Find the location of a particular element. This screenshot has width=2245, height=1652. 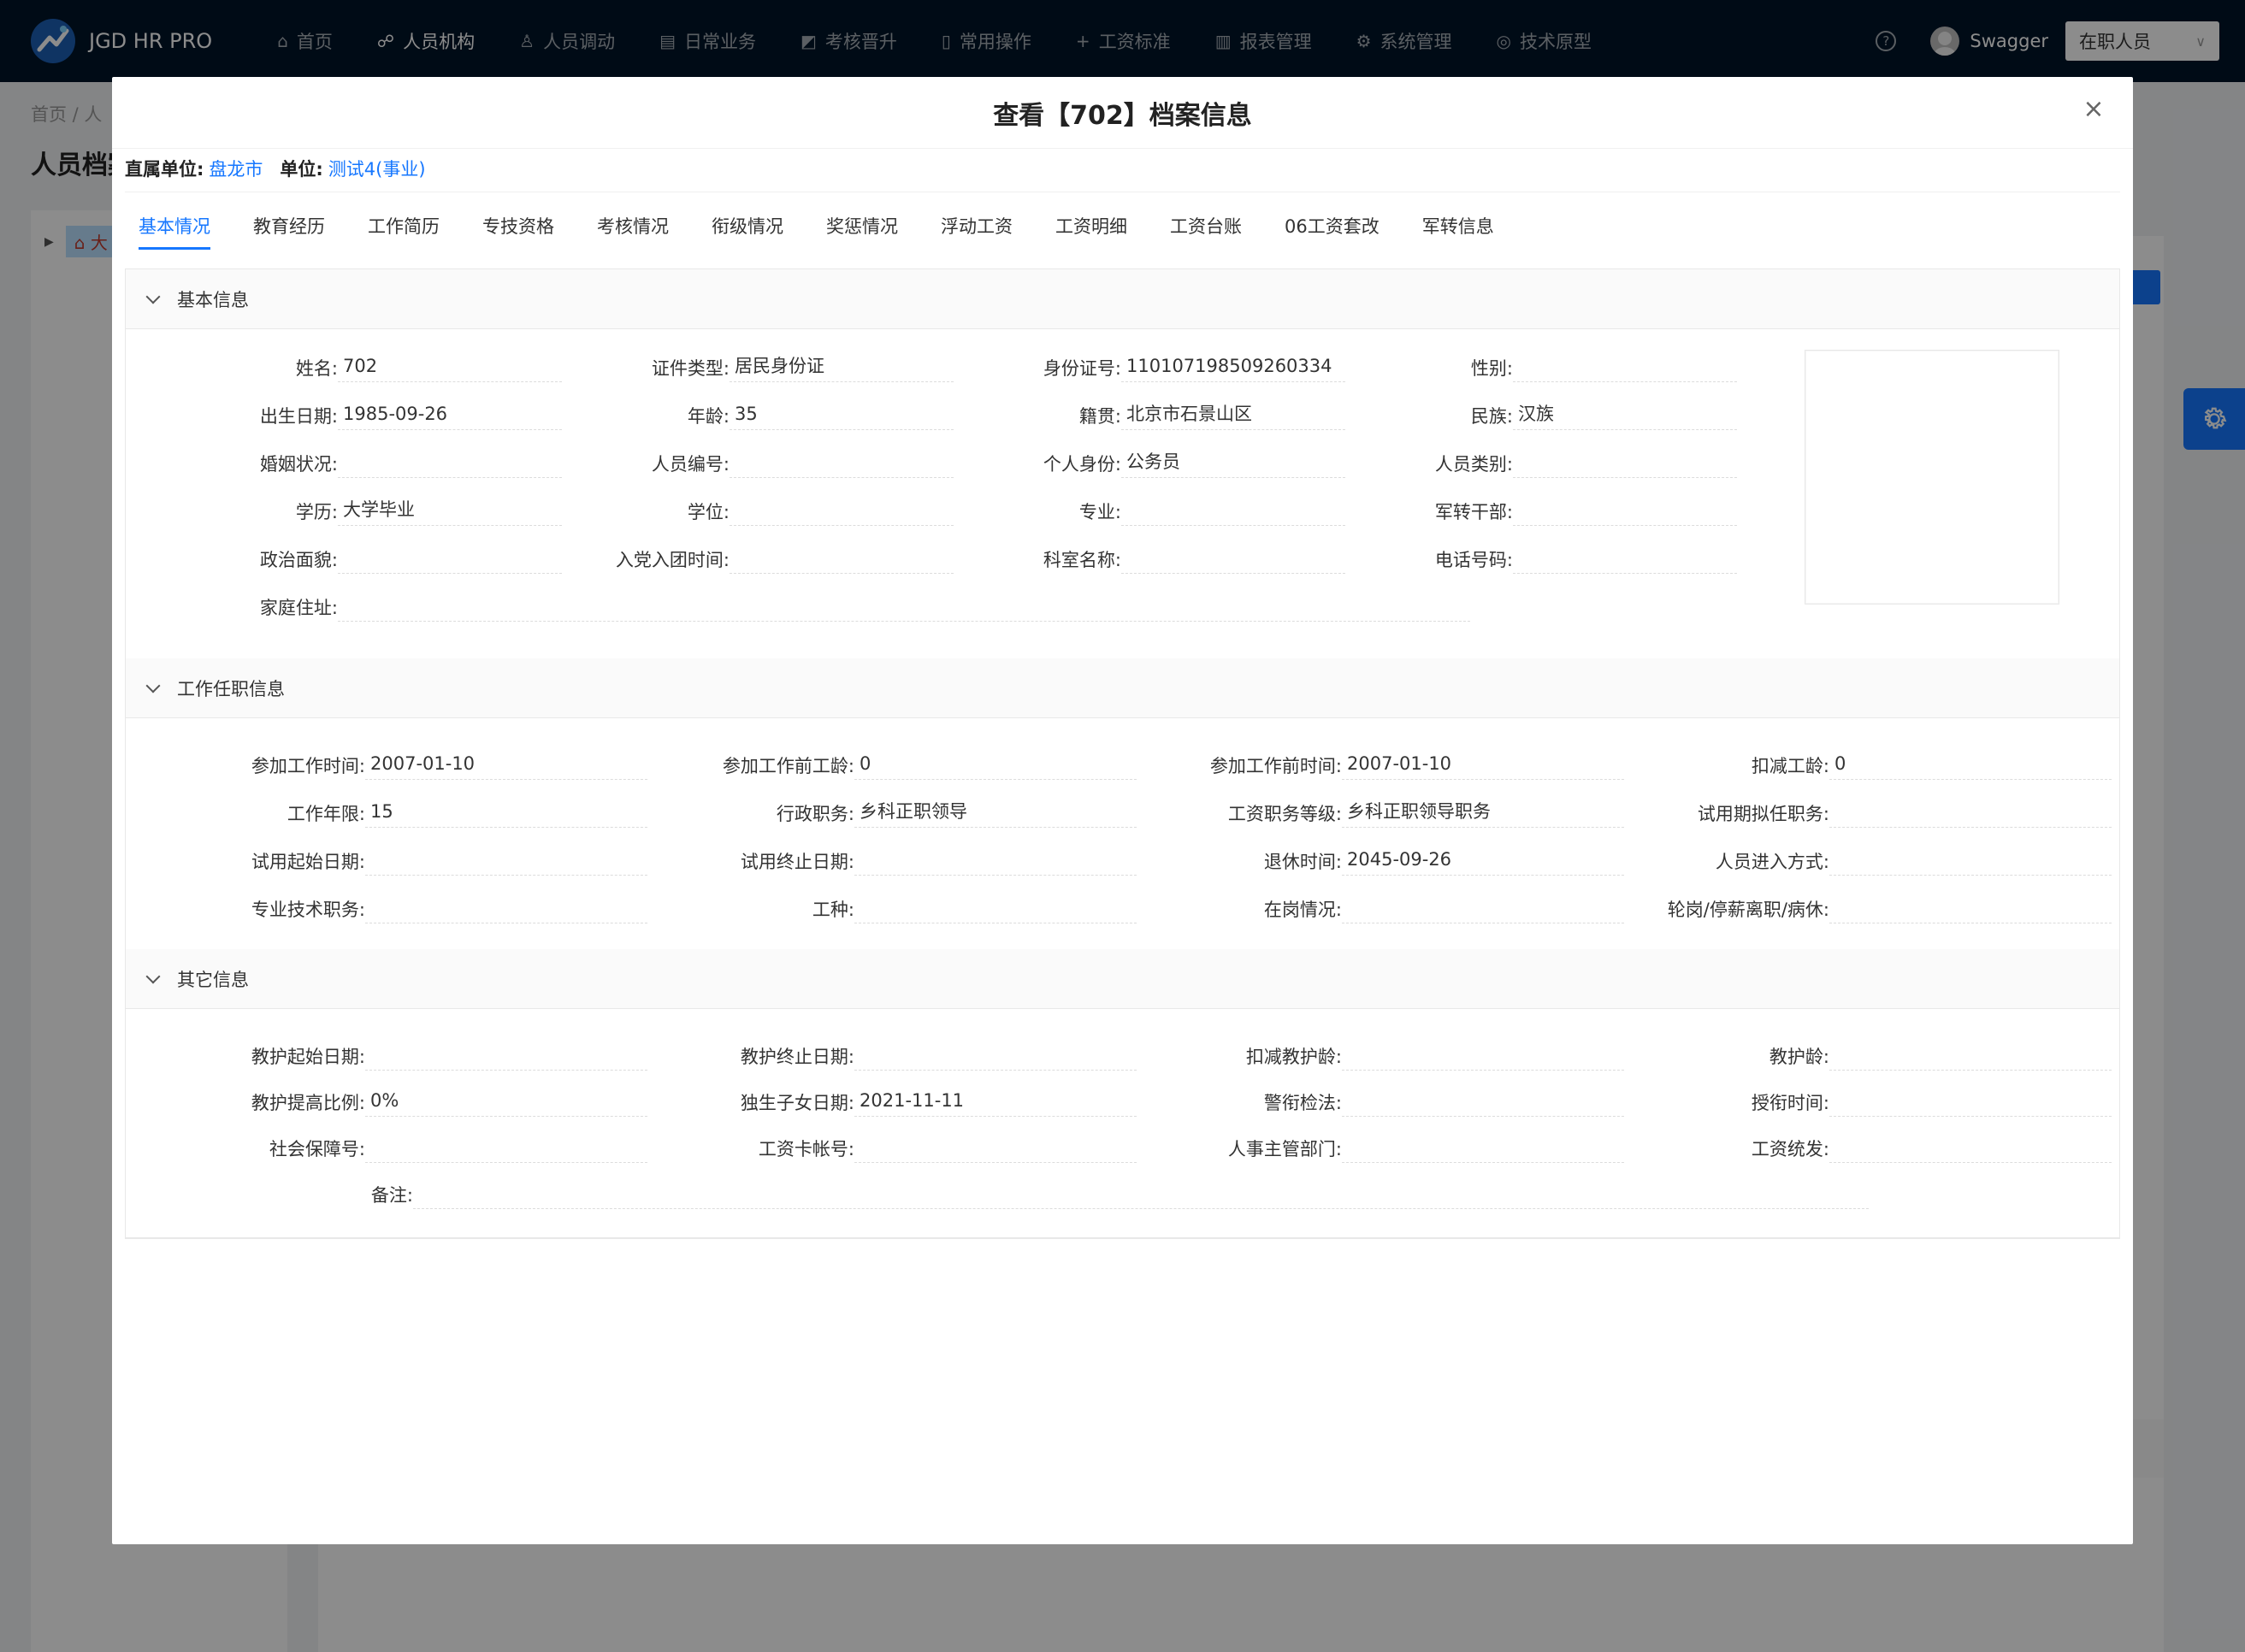

field-label: 行政职务: is located at coordinates (815, 814).